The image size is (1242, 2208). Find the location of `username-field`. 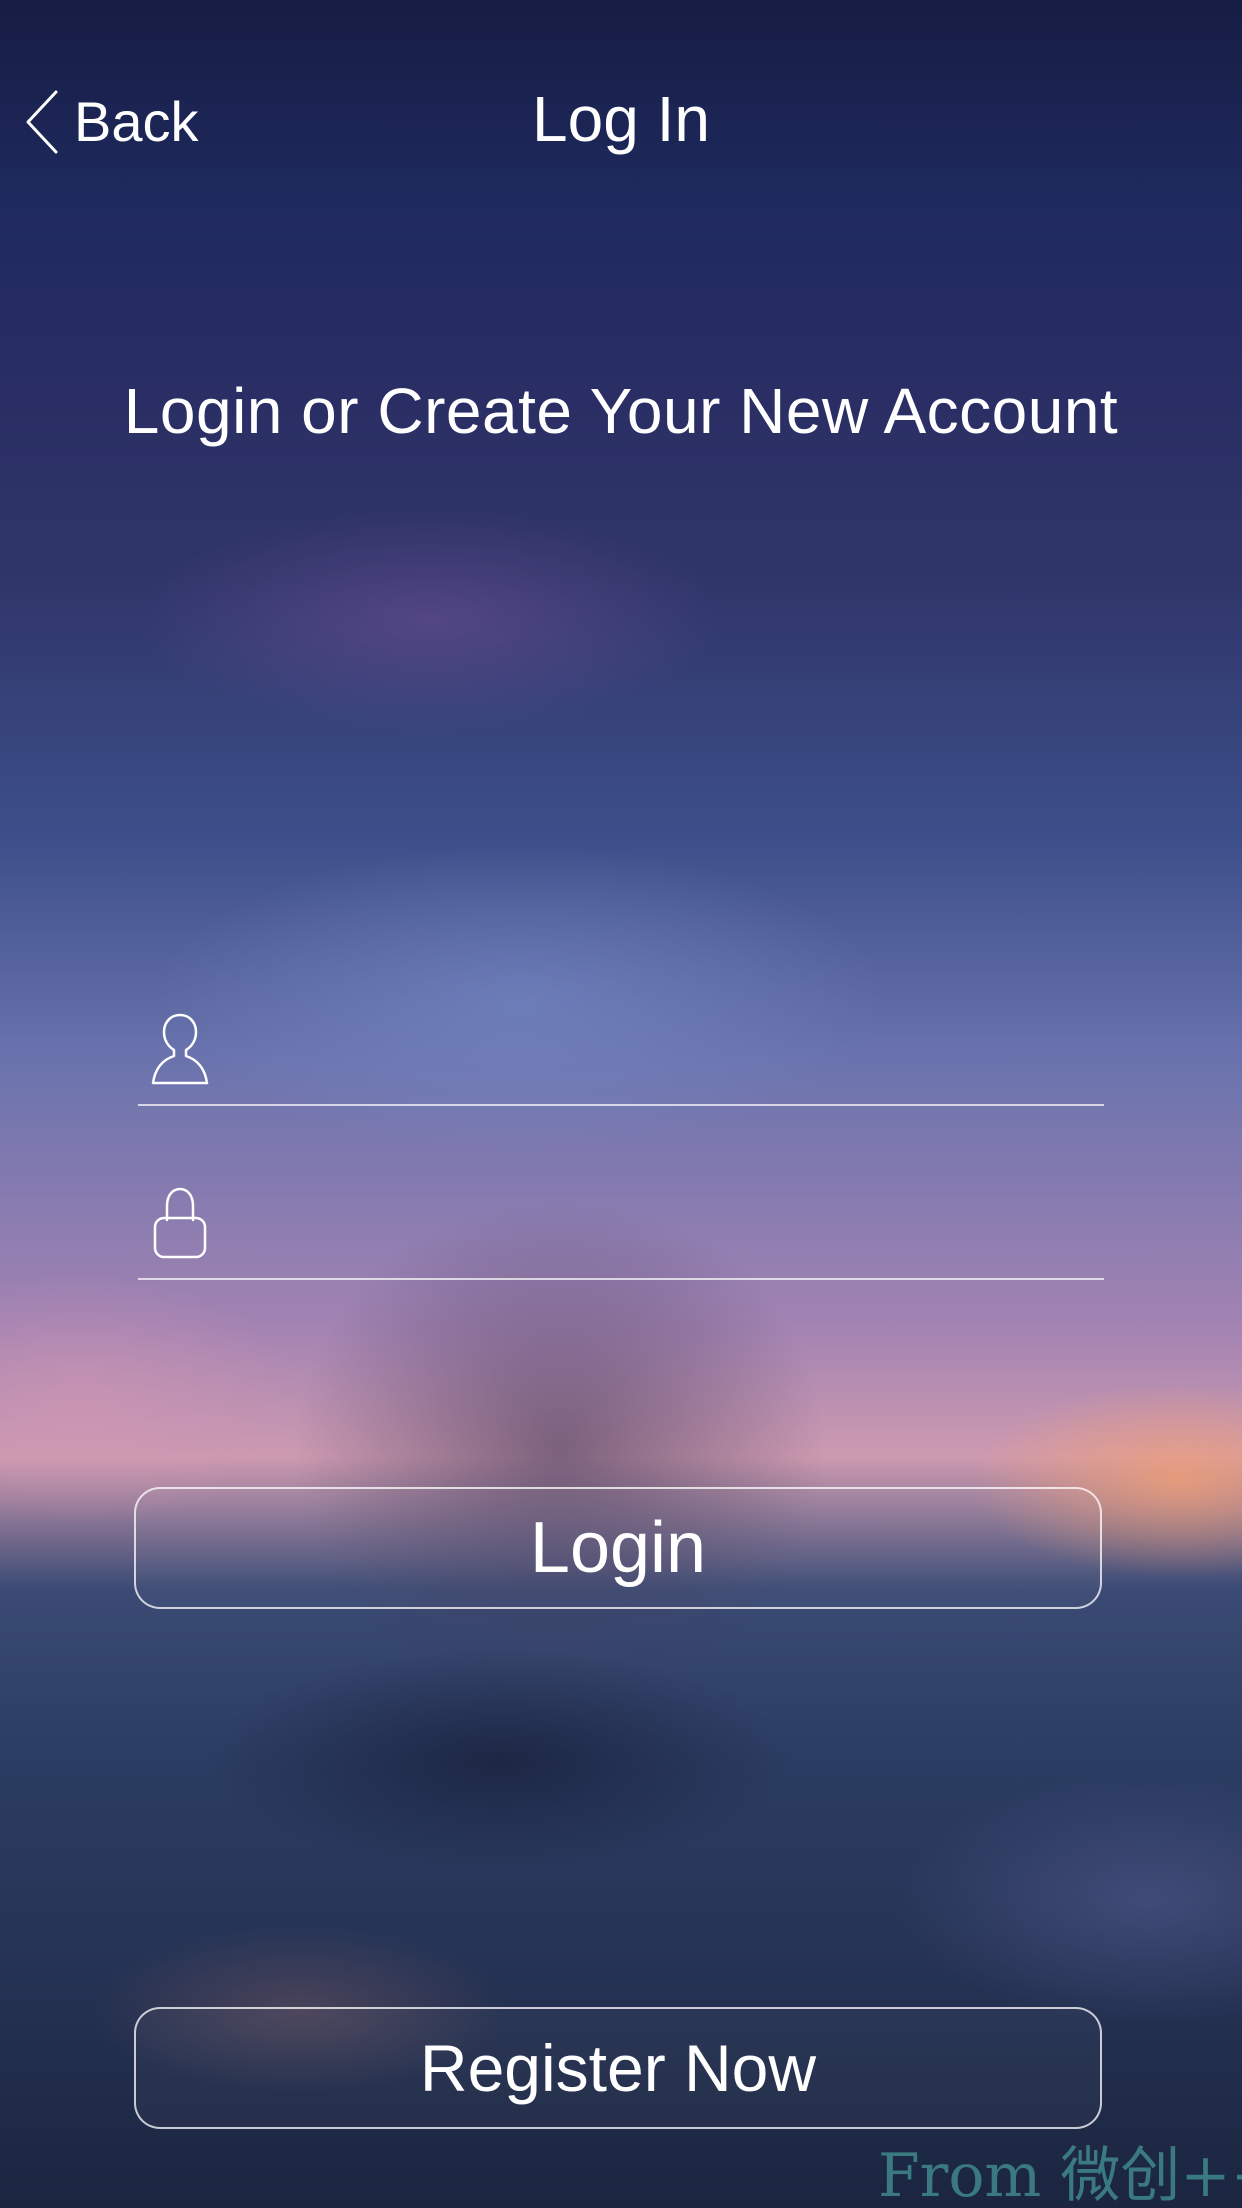

username-field is located at coordinates (621, 1050).